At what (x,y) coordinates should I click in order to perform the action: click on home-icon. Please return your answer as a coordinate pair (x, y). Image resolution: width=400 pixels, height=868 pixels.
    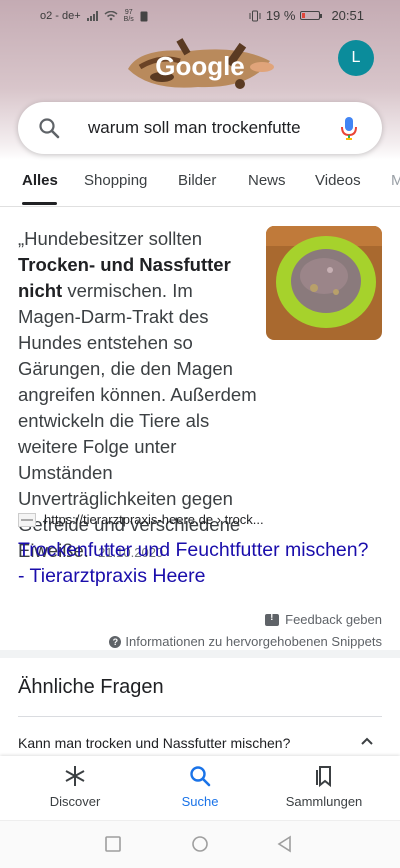
    Looking at the image, I should click on (200, 844).